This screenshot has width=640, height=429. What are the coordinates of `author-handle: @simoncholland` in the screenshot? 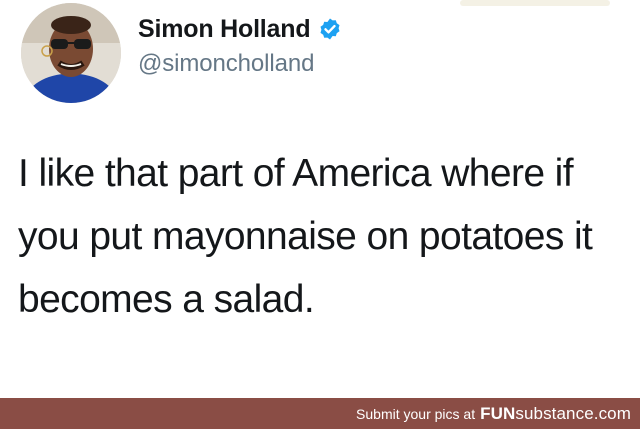 It's located at (226, 64).